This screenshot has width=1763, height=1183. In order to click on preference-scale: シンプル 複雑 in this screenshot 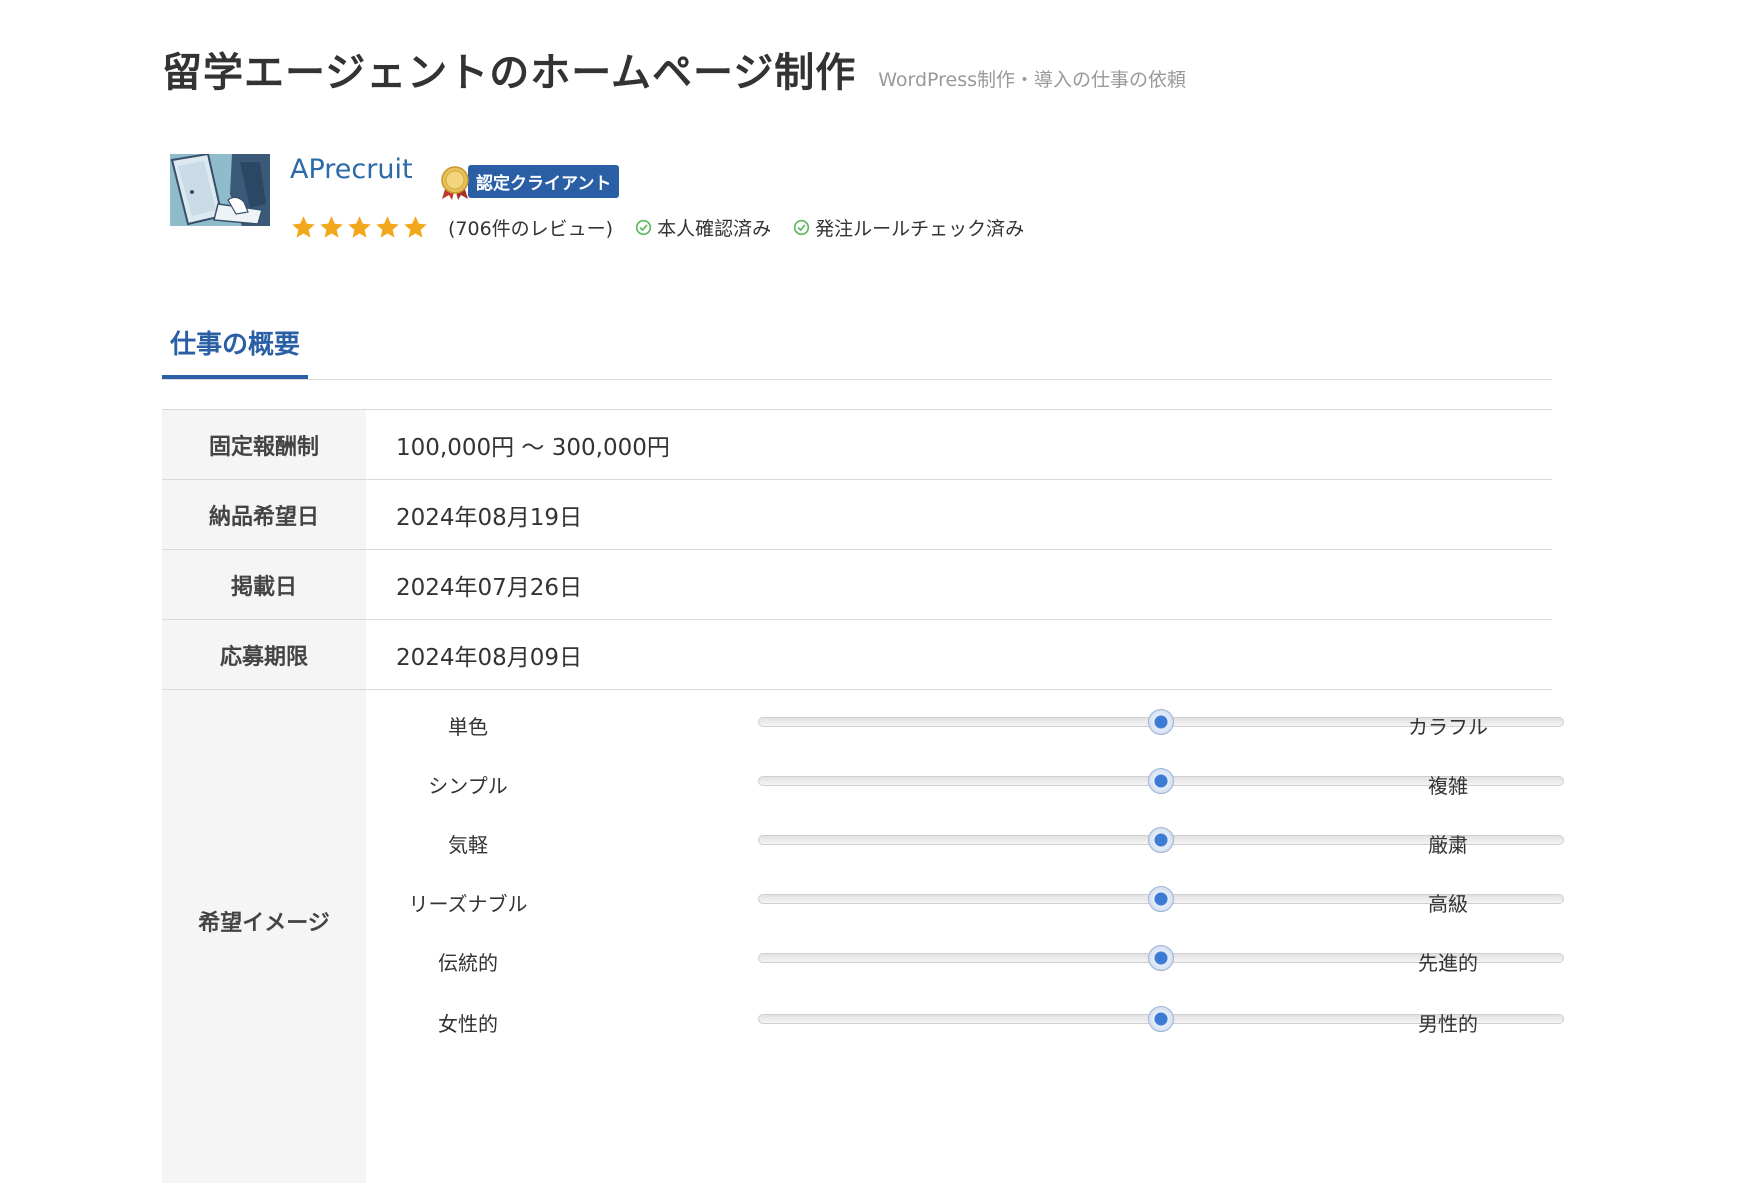, I will do `click(965, 783)`.